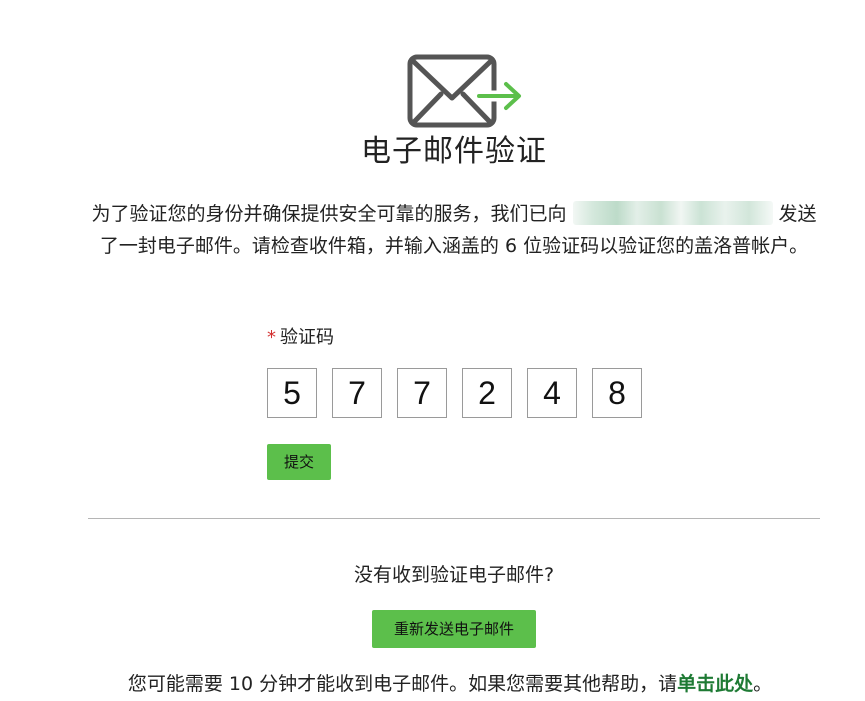 This screenshot has width=865, height=701. I want to click on intro-text-before-email: 为了验证您的身份并确保提供安全可靠的服务，我们已向, so click(329, 214).